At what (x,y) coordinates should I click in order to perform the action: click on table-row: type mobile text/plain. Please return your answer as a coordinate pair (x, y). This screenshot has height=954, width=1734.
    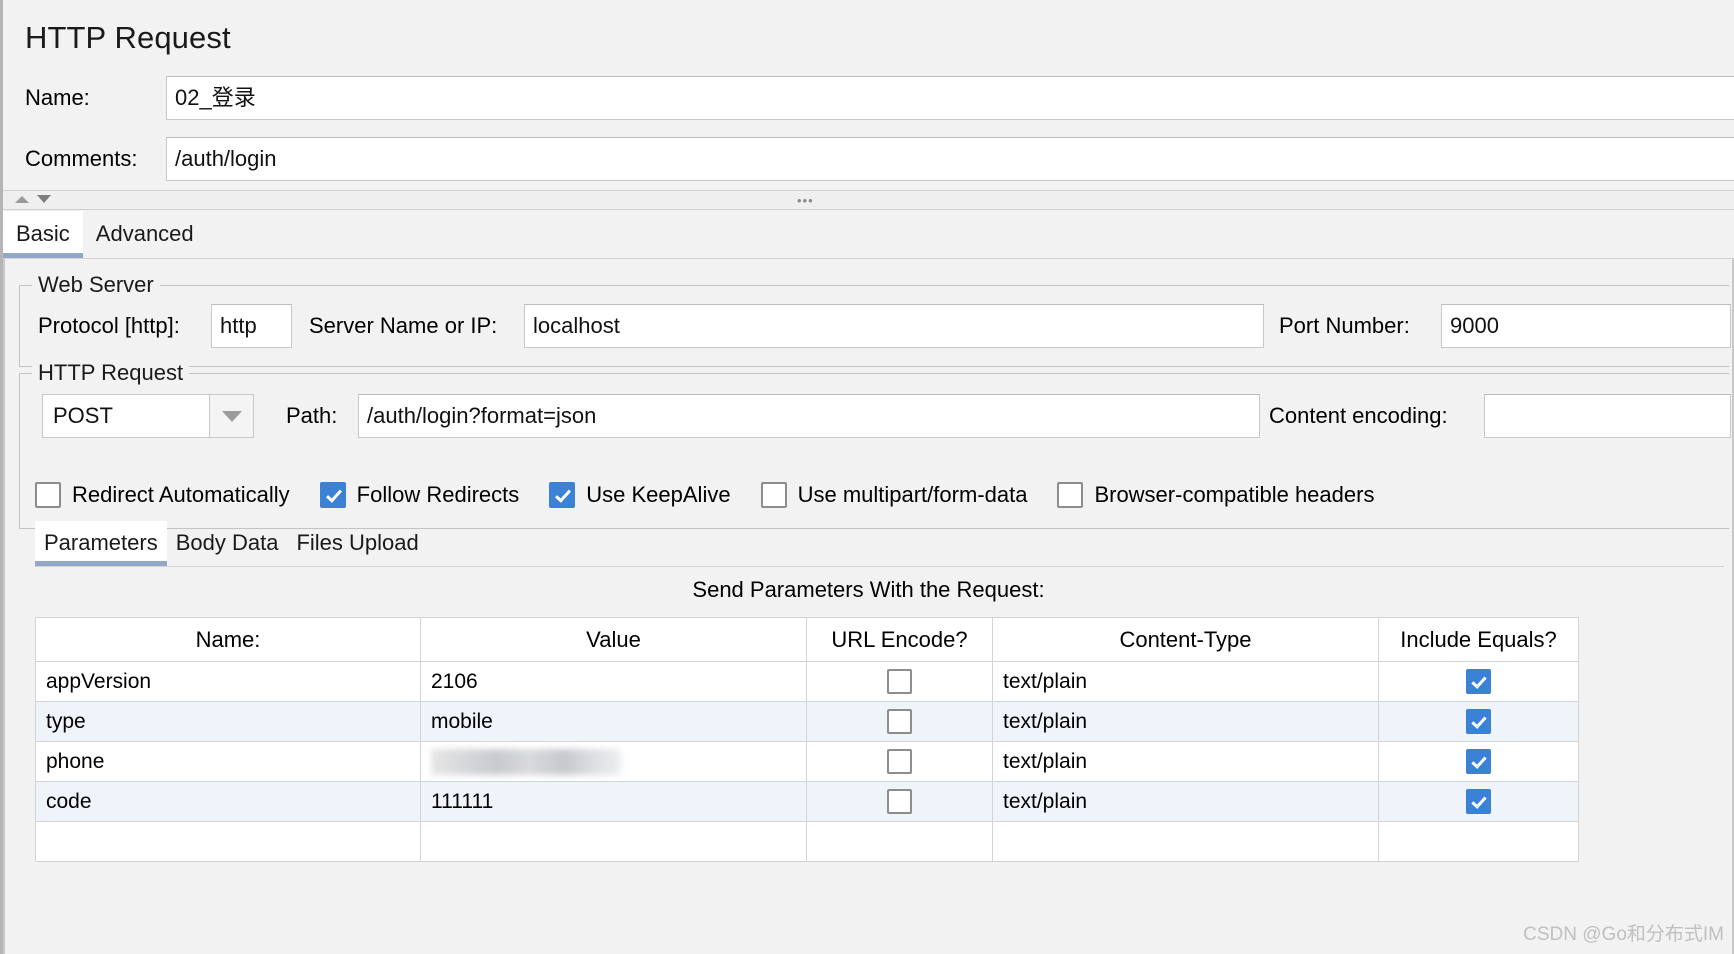
    Looking at the image, I should click on (807, 721).